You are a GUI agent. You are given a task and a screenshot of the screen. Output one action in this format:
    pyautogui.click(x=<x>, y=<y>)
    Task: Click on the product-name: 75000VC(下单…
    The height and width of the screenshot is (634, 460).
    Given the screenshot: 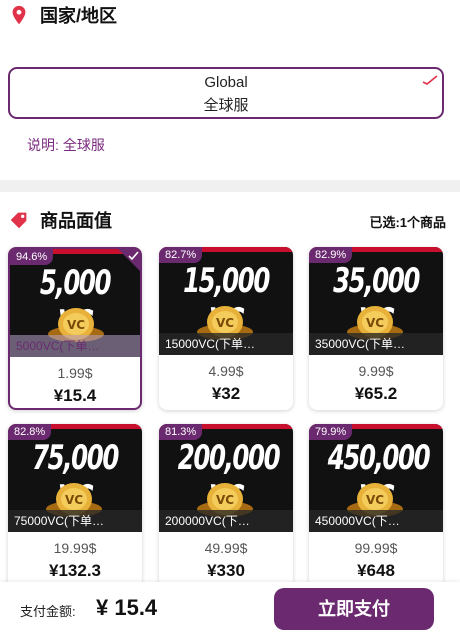 What is the action you would take?
    pyautogui.click(x=75, y=521)
    